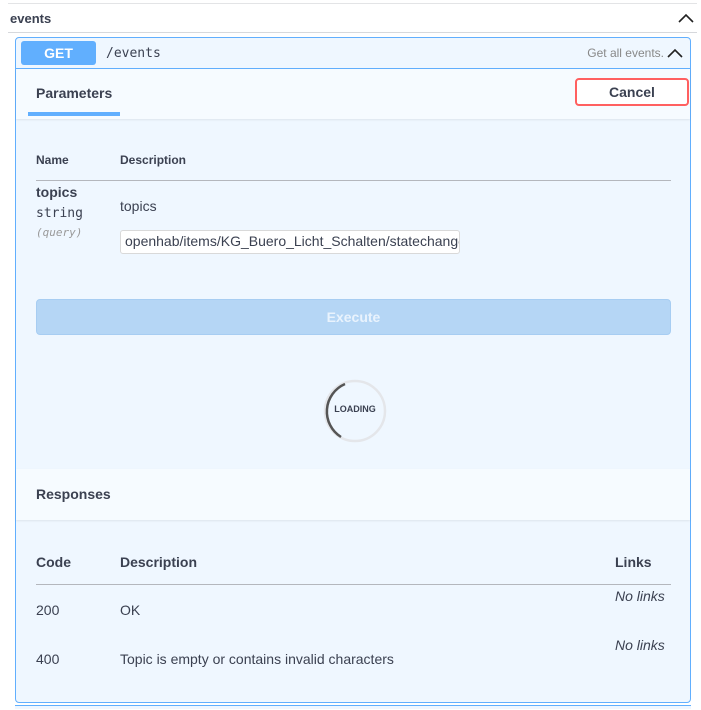 This screenshot has height=710, width=701. Describe the element at coordinates (59, 213) in the screenshot. I see `parameter-type: string` at that location.